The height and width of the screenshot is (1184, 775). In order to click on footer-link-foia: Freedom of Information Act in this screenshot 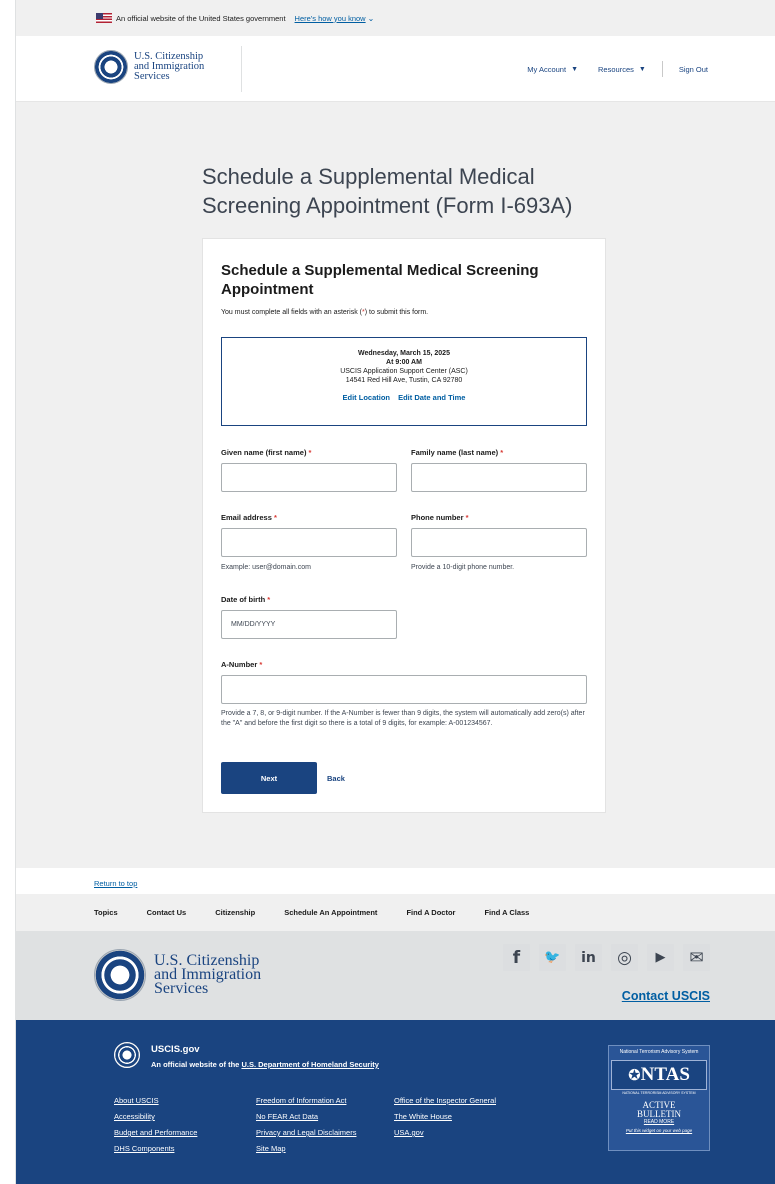, I will do `click(325, 1100)`.